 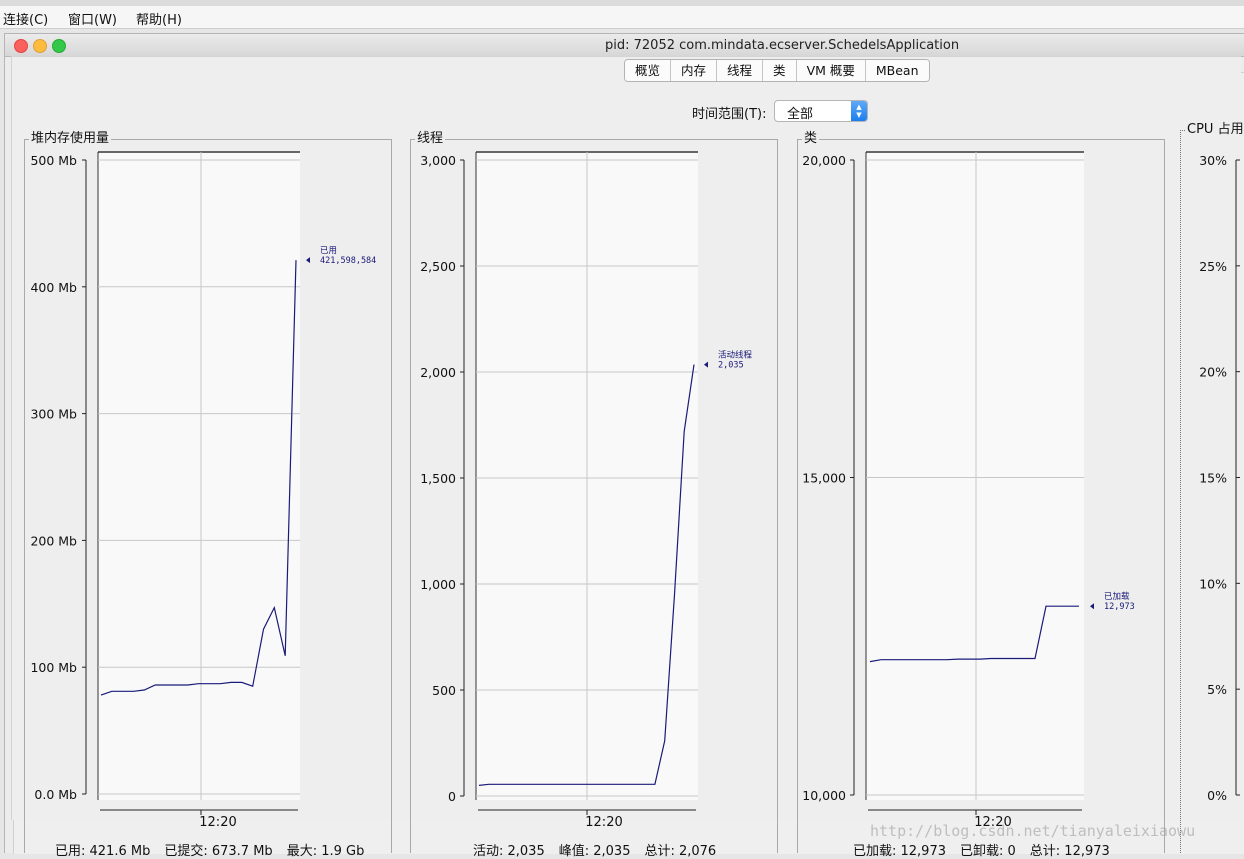 I want to click on y-tick-label: 5%, so click(x=1217, y=689).